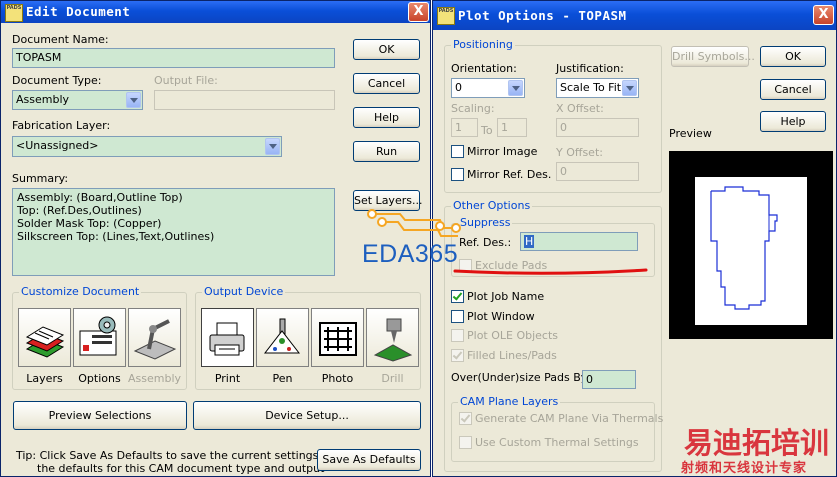 The image size is (837, 477). What do you see at coordinates (579, 241) in the screenshot?
I see `ref-des-field: H` at bounding box center [579, 241].